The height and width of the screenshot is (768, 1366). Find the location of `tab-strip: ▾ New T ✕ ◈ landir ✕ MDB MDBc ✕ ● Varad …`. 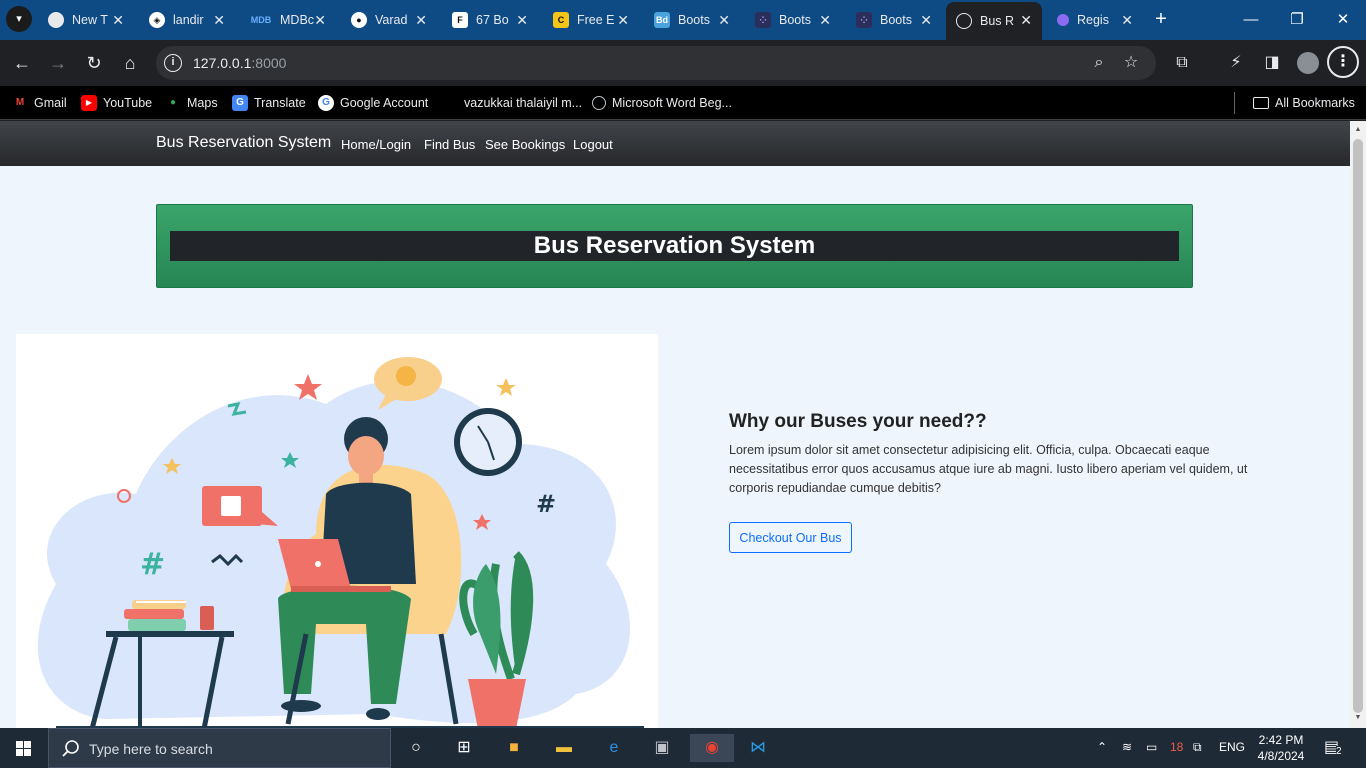

tab-strip: ▾ New T ✕ ◈ landir ✕ MDB MDBc ✕ ● Varad … is located at coordinates (683, 20).